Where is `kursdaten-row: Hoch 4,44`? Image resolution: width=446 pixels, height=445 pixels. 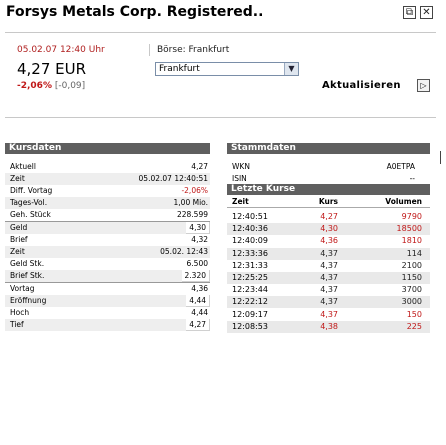
kursdaten-row: Hoch 4,44 is located at coordinates (107, 313).